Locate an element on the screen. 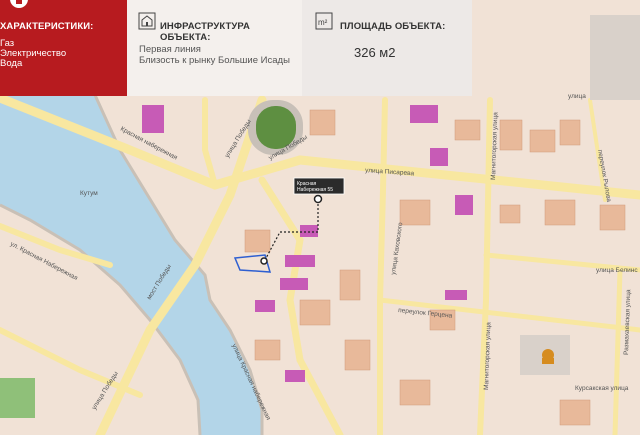  infrastructure-item: Первая линия is located at coordinates (170, 49).